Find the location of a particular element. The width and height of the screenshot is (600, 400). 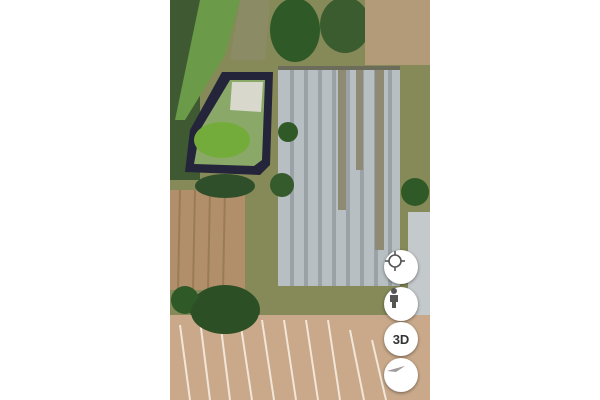

view-3d-button: 3D is located at coordinates (401, 339).